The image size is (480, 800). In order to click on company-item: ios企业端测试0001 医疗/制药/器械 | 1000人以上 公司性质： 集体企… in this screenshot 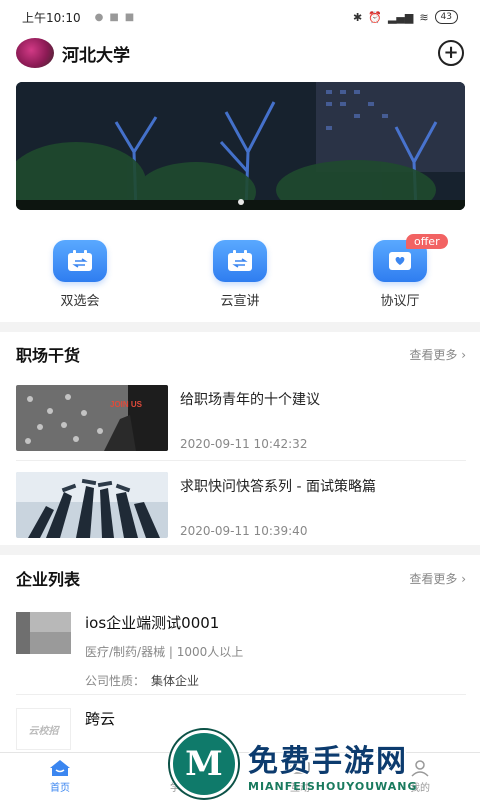, I will do `click(241, 650)`.